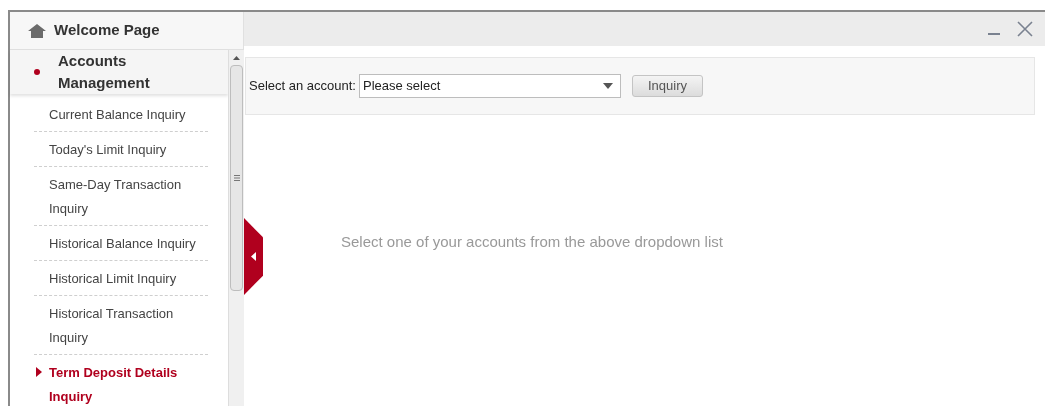 The height and width of the screenshot is (406, 1051). I want to click on account-select: Please select, so click(489, 86).